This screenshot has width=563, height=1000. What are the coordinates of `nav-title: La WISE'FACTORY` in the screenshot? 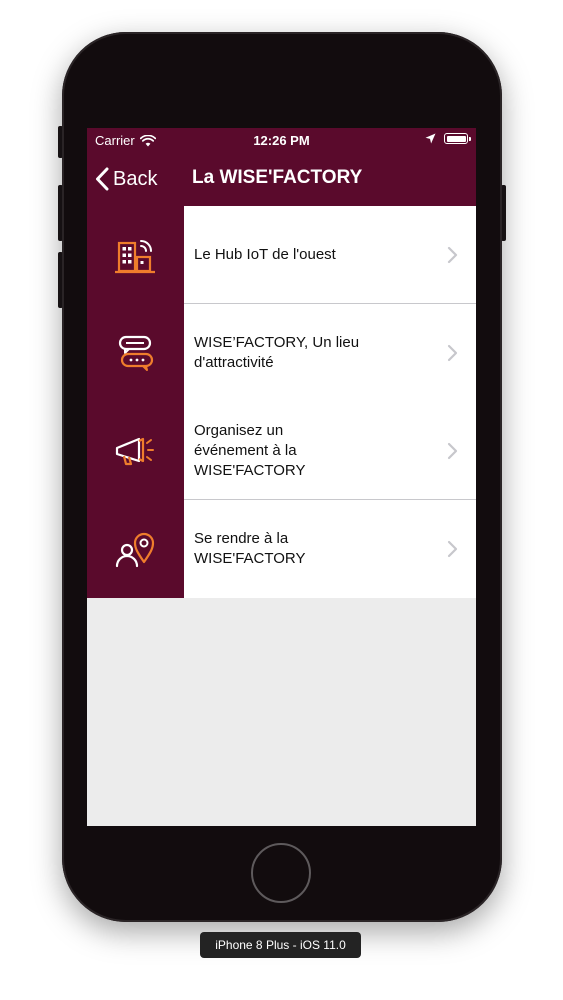 It's located at (277, 177).